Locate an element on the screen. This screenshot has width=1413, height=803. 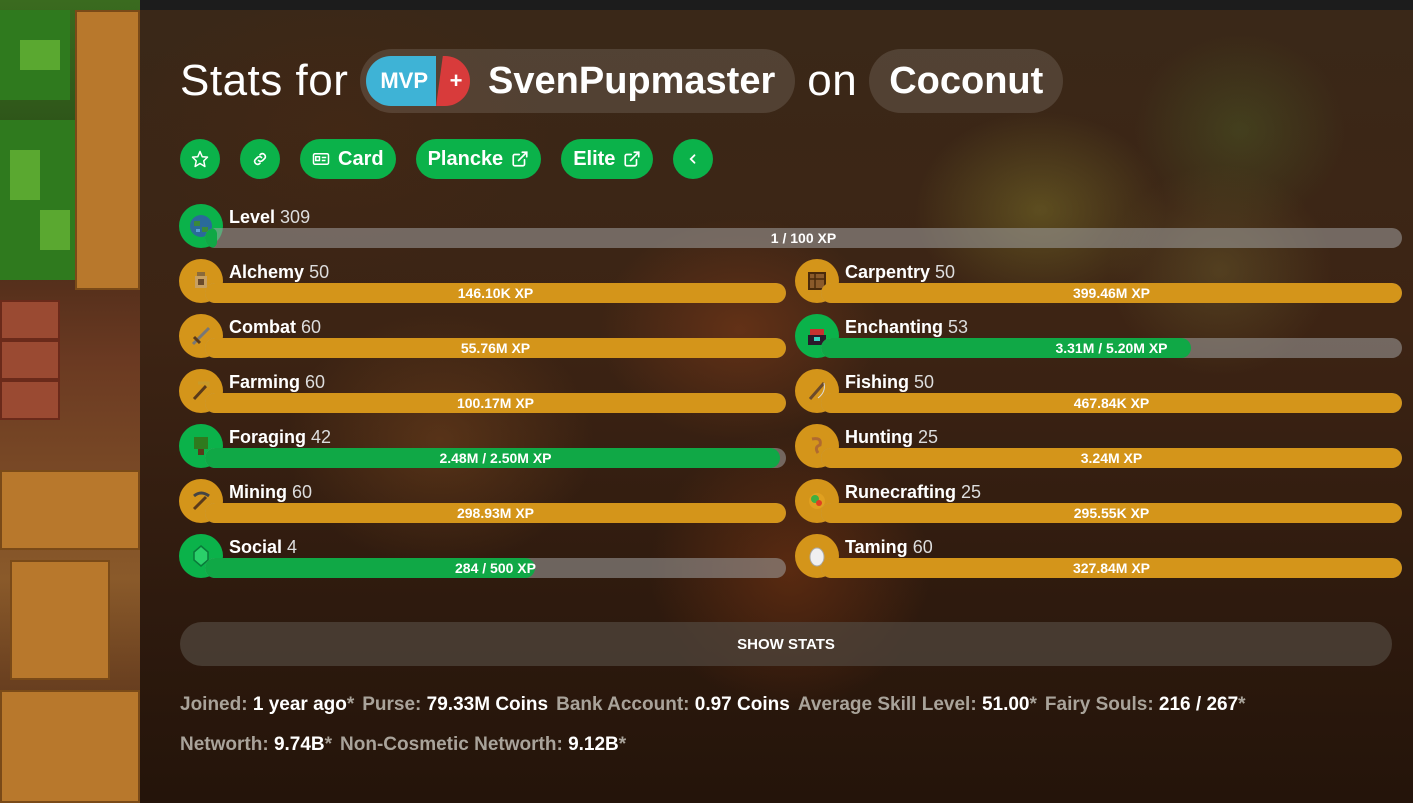
skill-farming: Farming 60 100.17M XP is located at coordinates (482, 394).